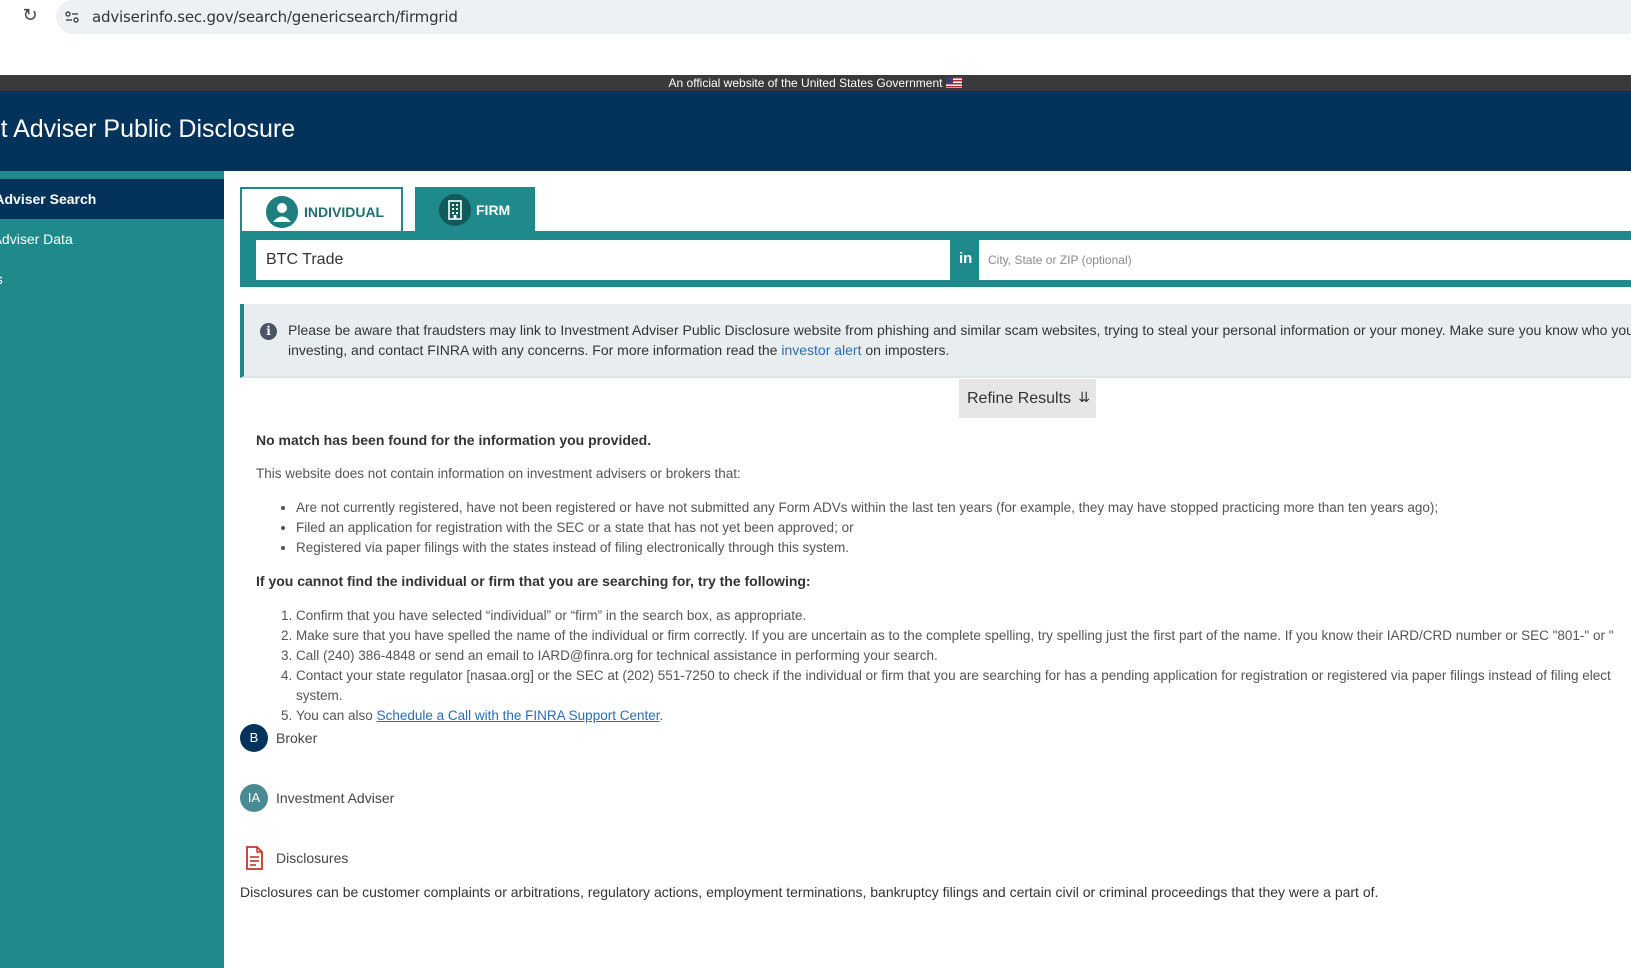 Image resolution: width=1631 pixels, height=968 pixels. What do you see at coordinates (30, 16) in the screenshot?
I see `reload-icon: ↻` at bounding box center [30, 16].